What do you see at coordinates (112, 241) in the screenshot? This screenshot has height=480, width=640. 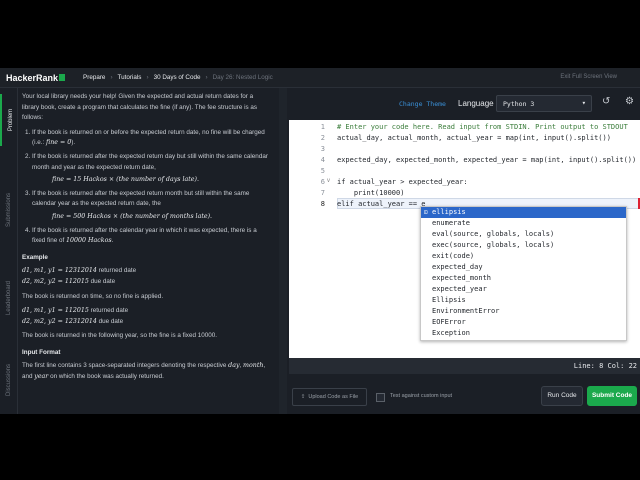 I see `rule-4-end: .` at bounding box center [112, 241].